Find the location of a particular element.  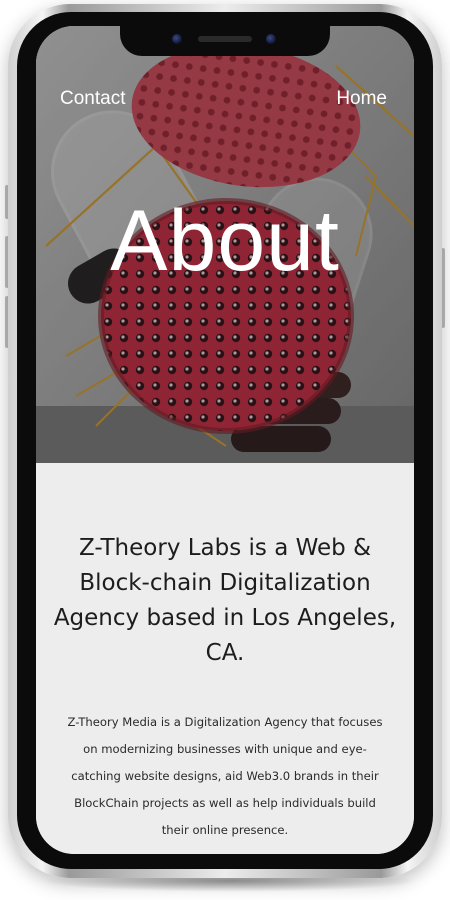

front-camera-icon is located at coordinates (271, 39).